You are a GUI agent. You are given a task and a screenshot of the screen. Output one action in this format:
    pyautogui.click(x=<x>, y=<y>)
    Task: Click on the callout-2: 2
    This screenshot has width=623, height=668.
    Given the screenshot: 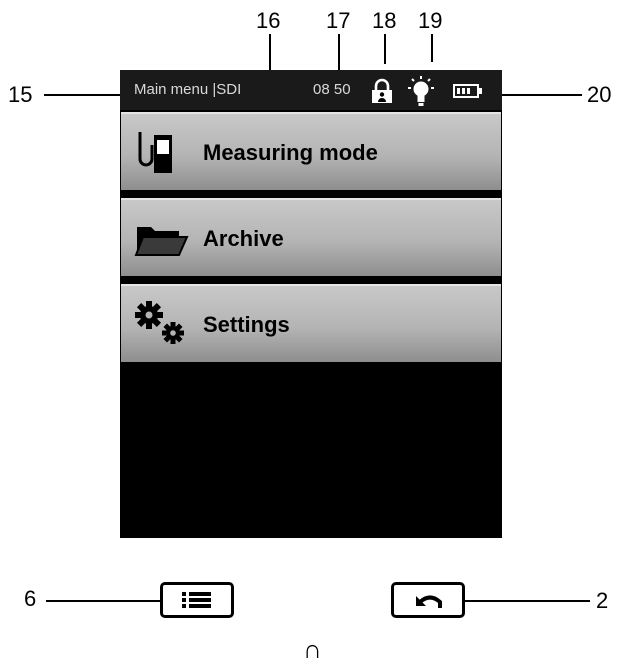 What is the action you would take?
    pyautogui.click(x=602, y=600)
    